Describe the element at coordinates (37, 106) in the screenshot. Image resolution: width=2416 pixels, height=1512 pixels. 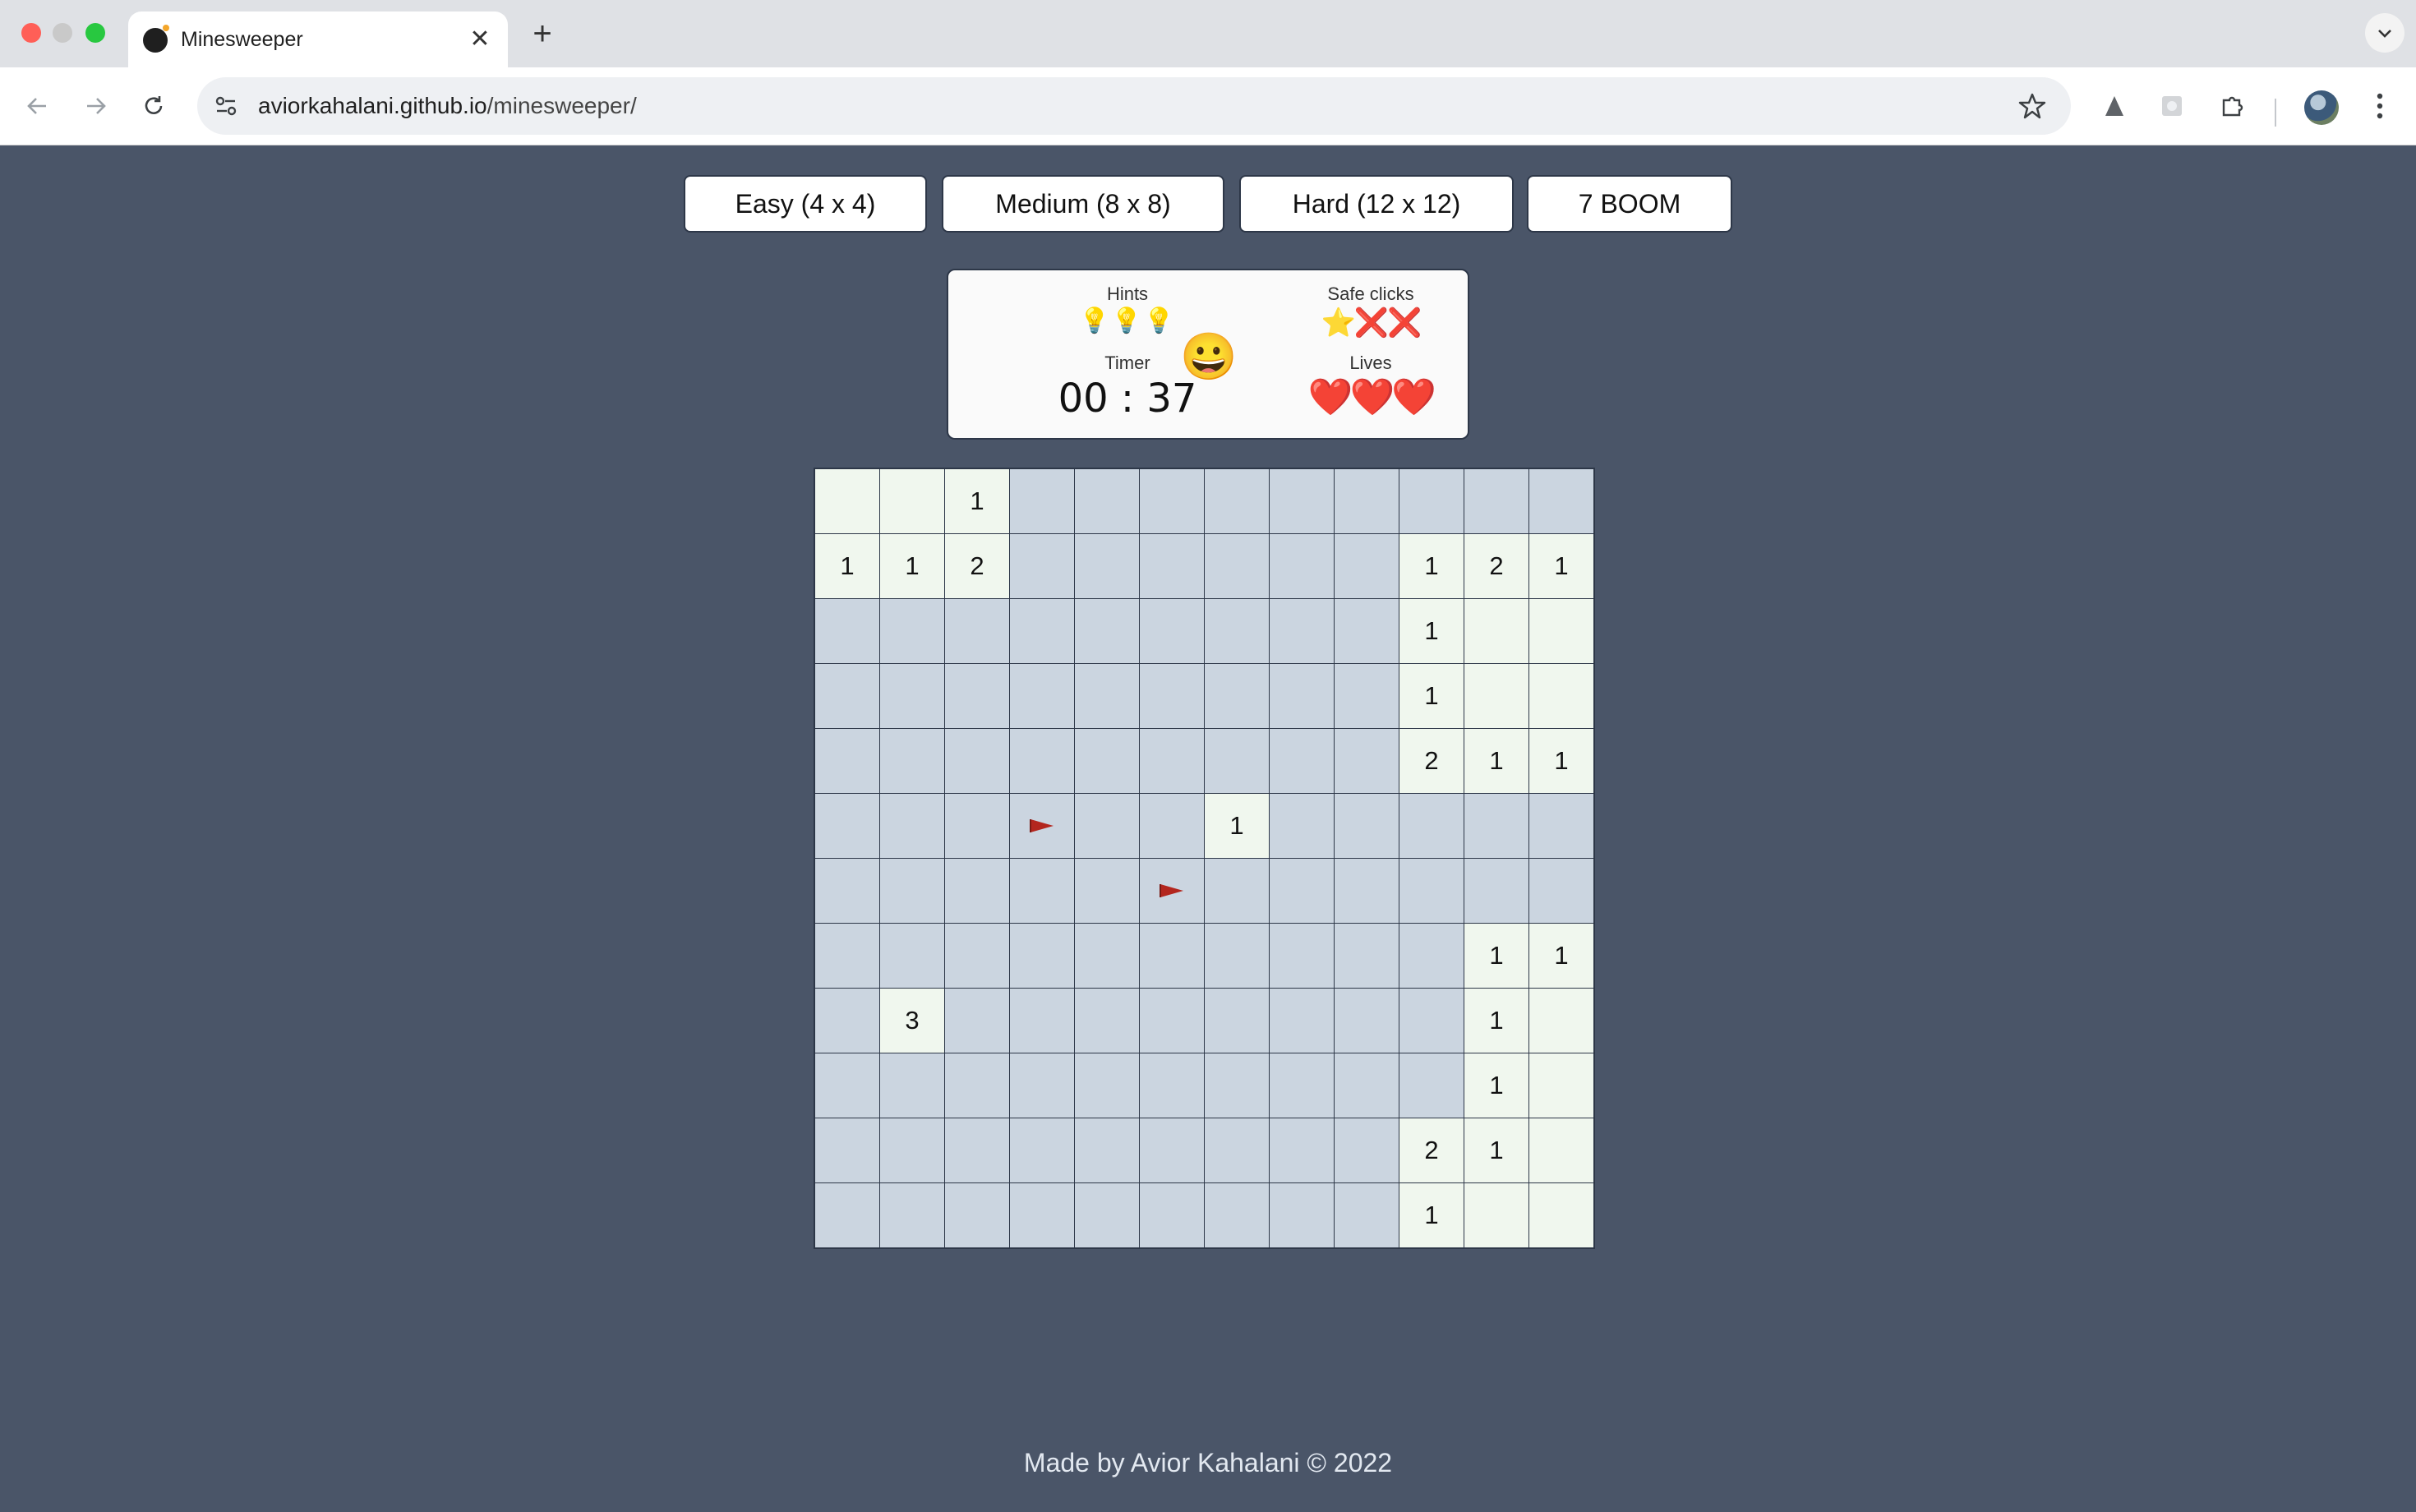
I see `back-button` at that location.